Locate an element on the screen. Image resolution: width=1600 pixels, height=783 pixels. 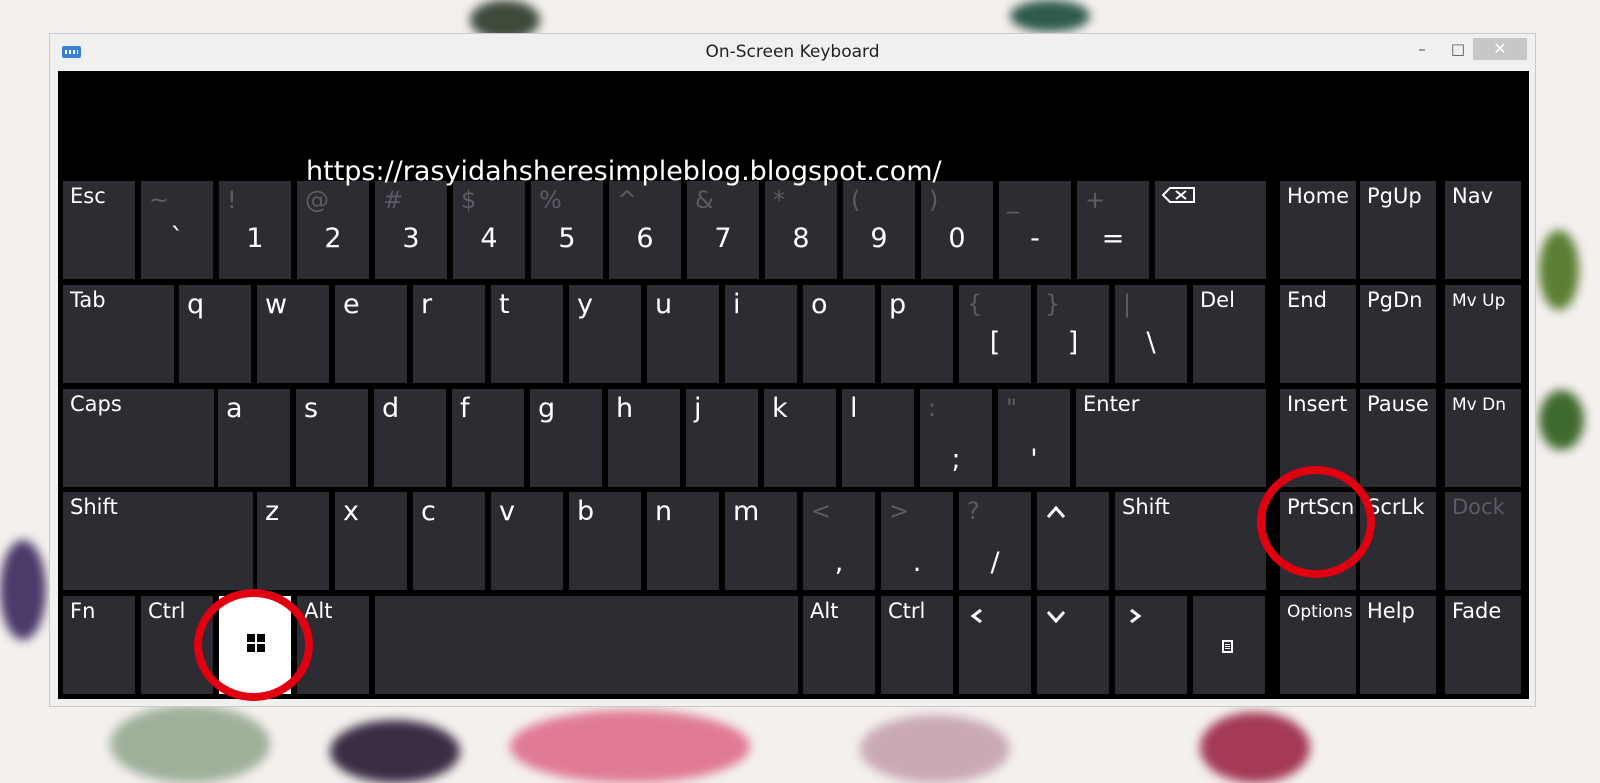
key-y: y is located at coordinates (605, 334).